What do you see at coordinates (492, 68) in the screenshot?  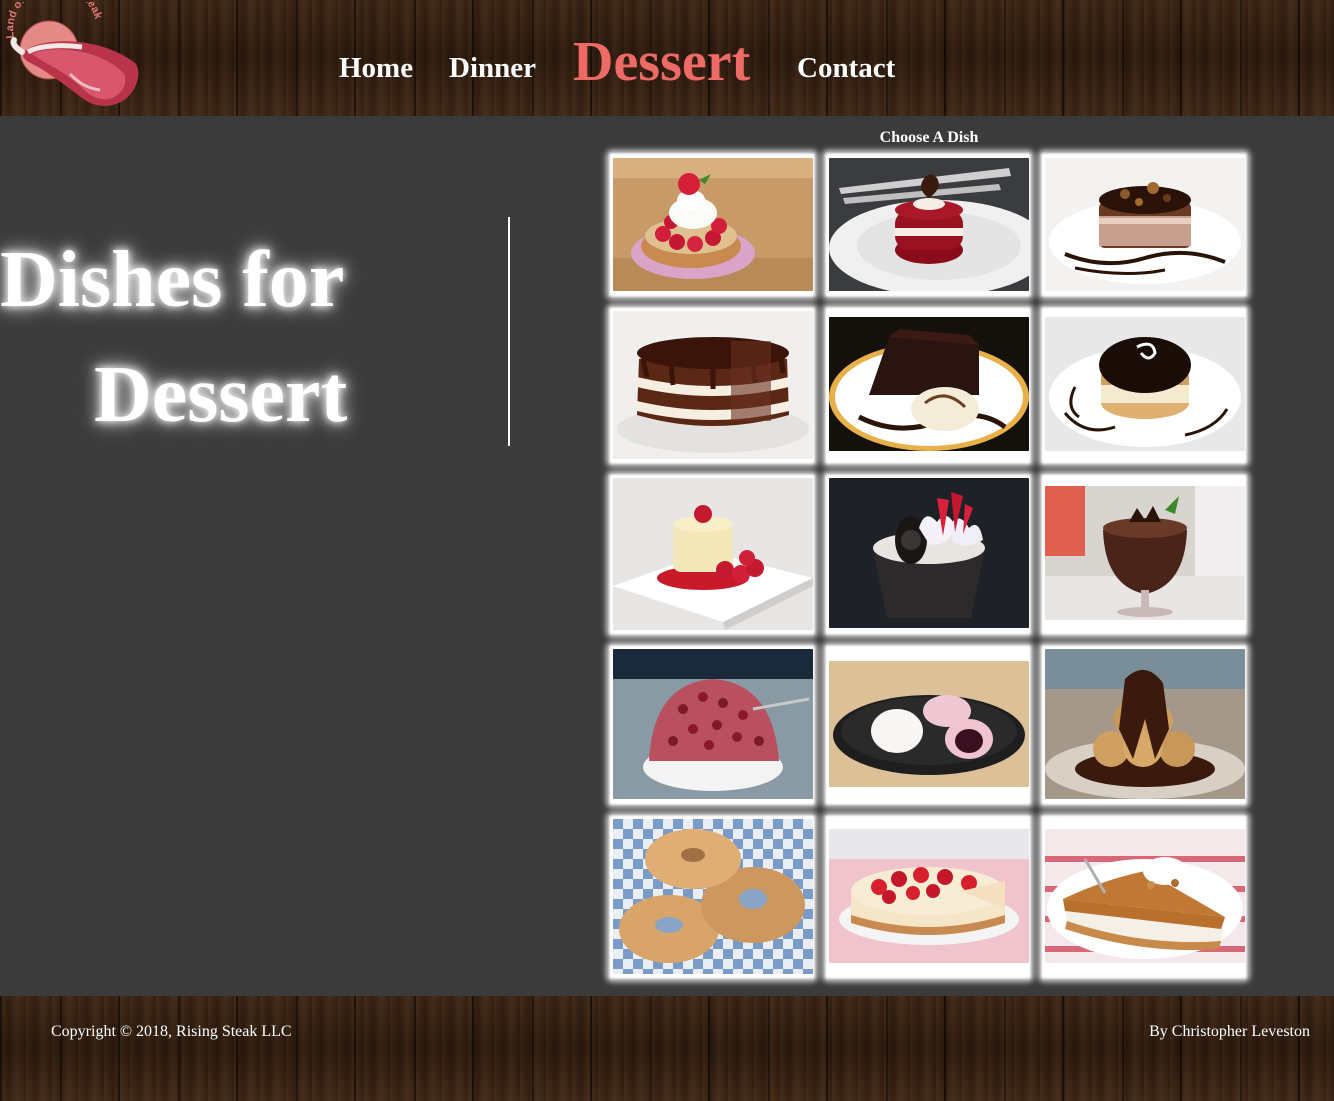 I see `nav-dinner-link: Dinner` at bounding box center [492, 68].